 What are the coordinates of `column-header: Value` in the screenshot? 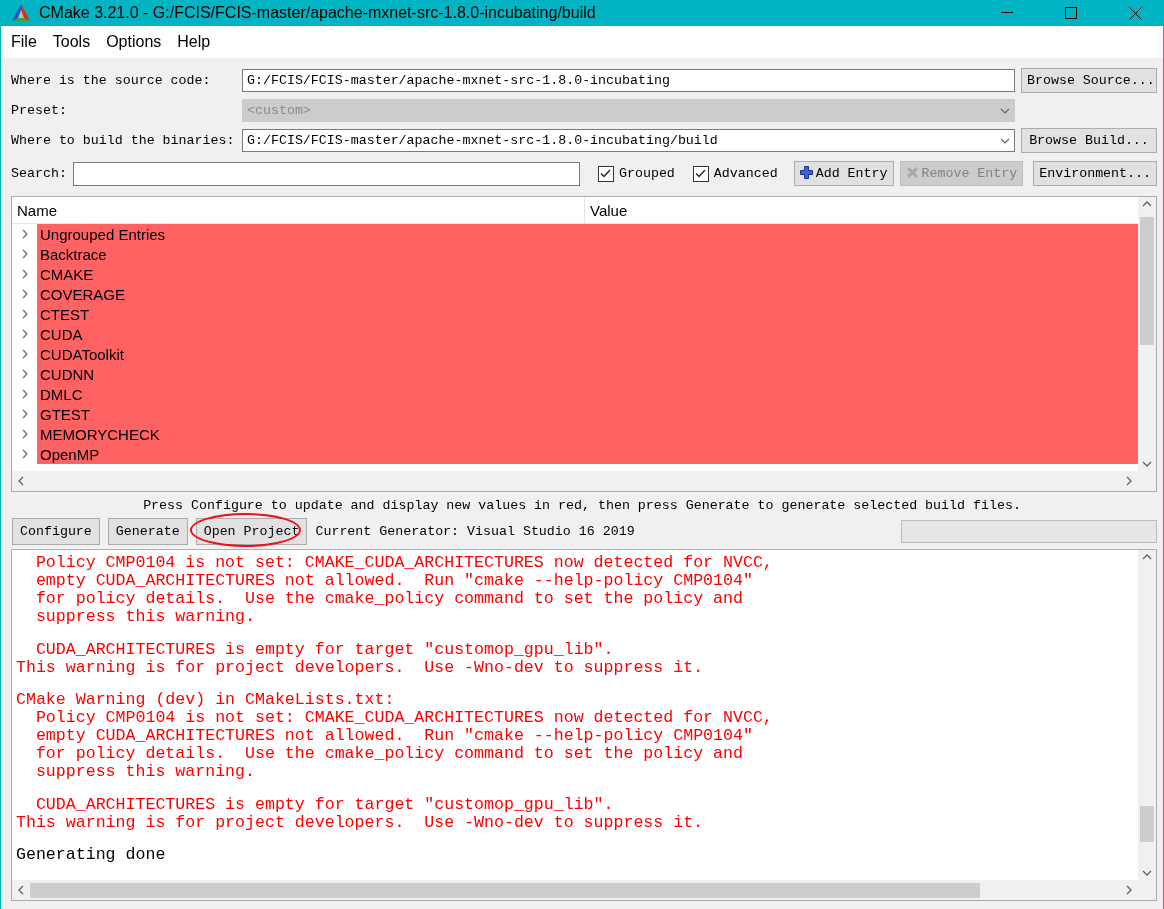 It's located at (861, 210).